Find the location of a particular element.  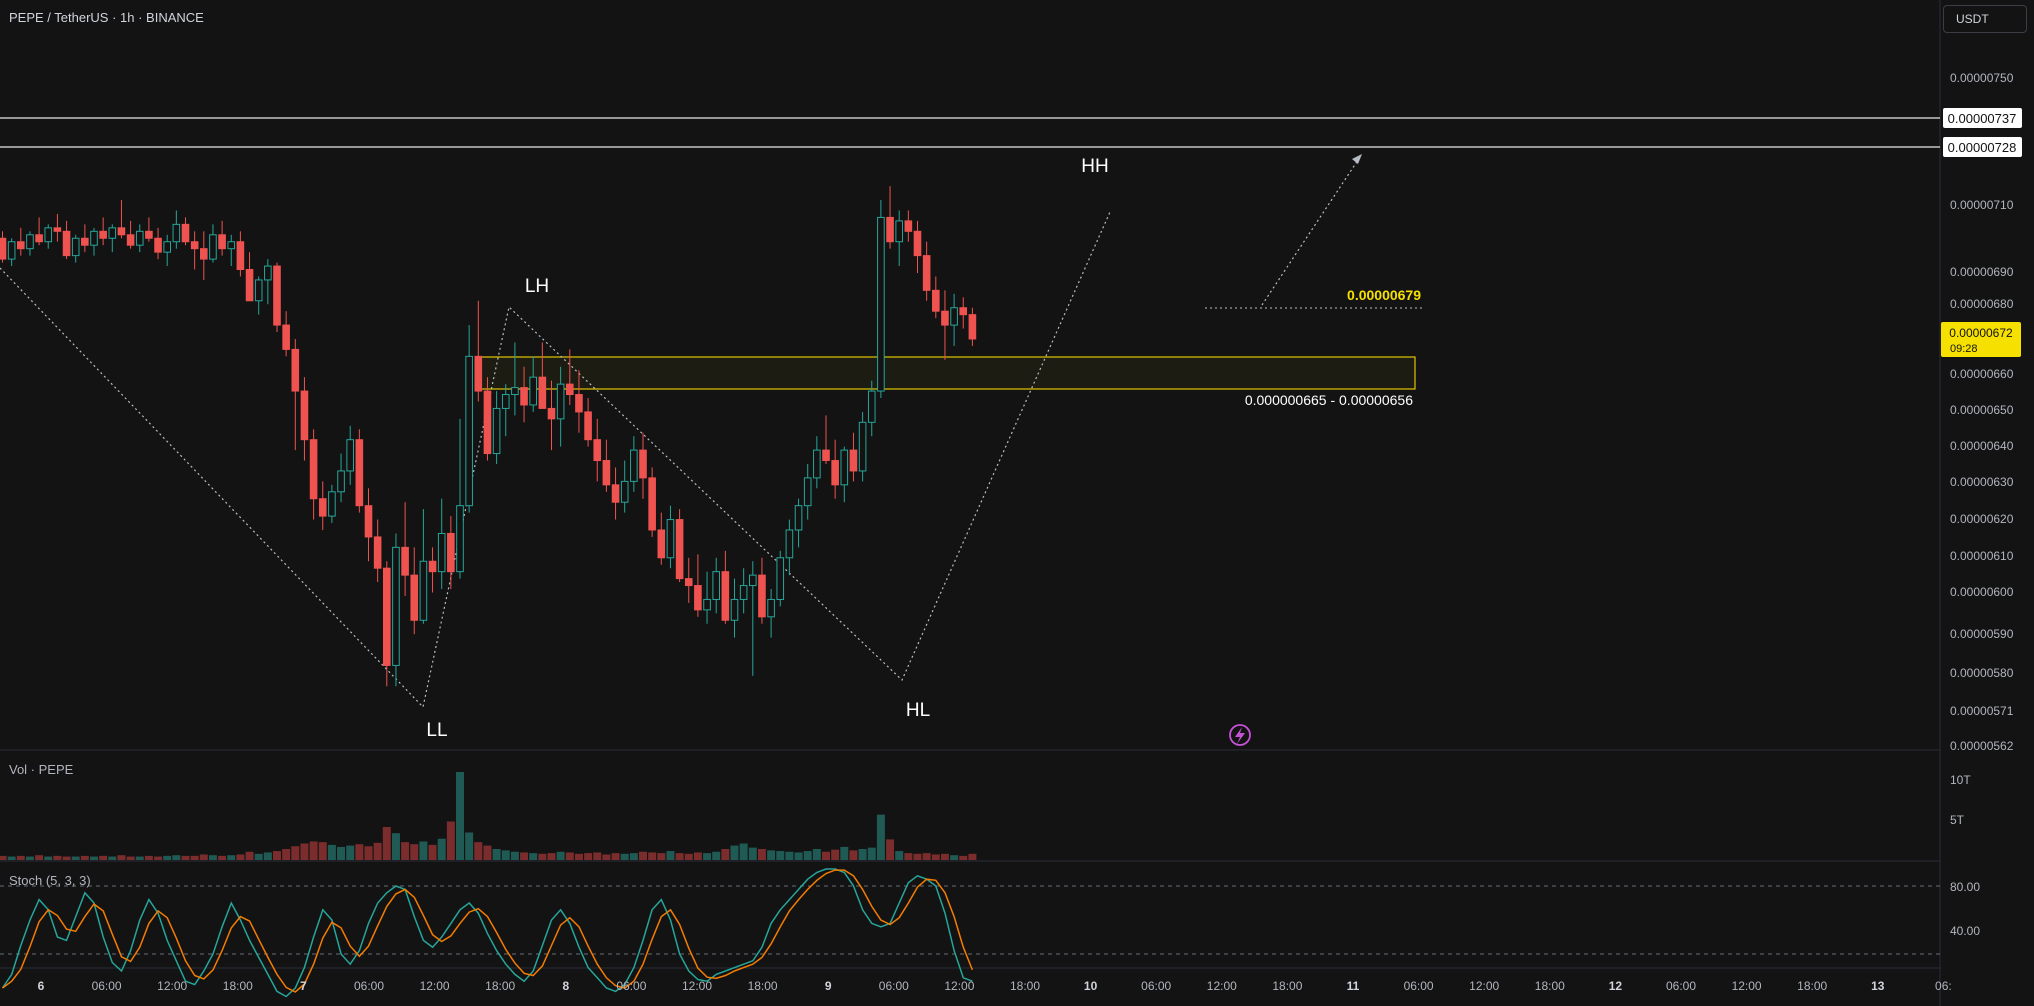

projection-line is located at coordinates (1311, 231).